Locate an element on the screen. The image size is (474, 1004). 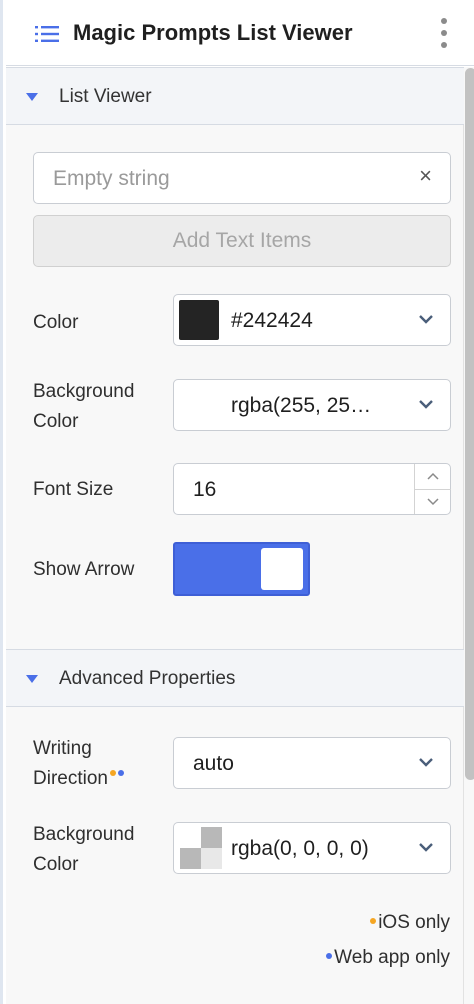
web-only-legend: Web app only is located at coordinates (388, 958).